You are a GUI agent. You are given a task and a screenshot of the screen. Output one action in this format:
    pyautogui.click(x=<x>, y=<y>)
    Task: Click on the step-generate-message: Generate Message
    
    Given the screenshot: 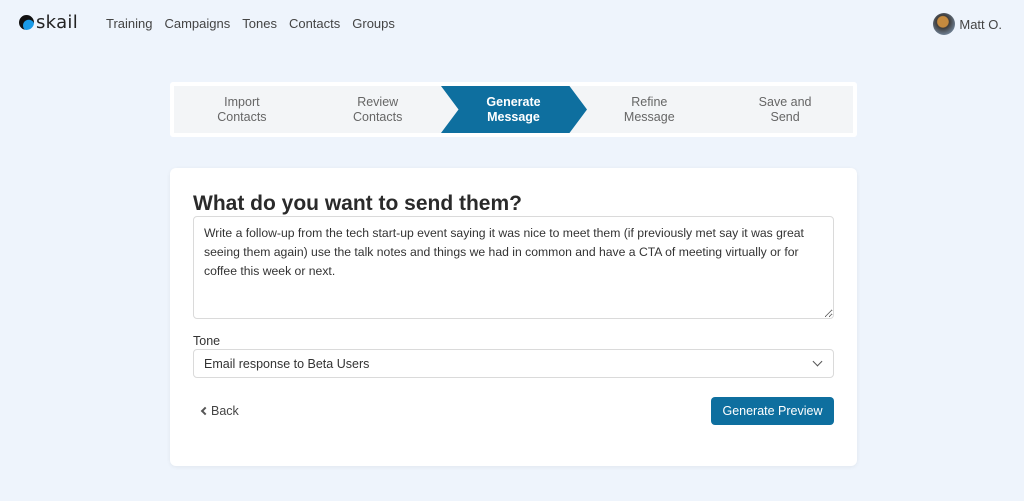 What is the action you would take?
    pyautogui.click(x=514, y=109)
    